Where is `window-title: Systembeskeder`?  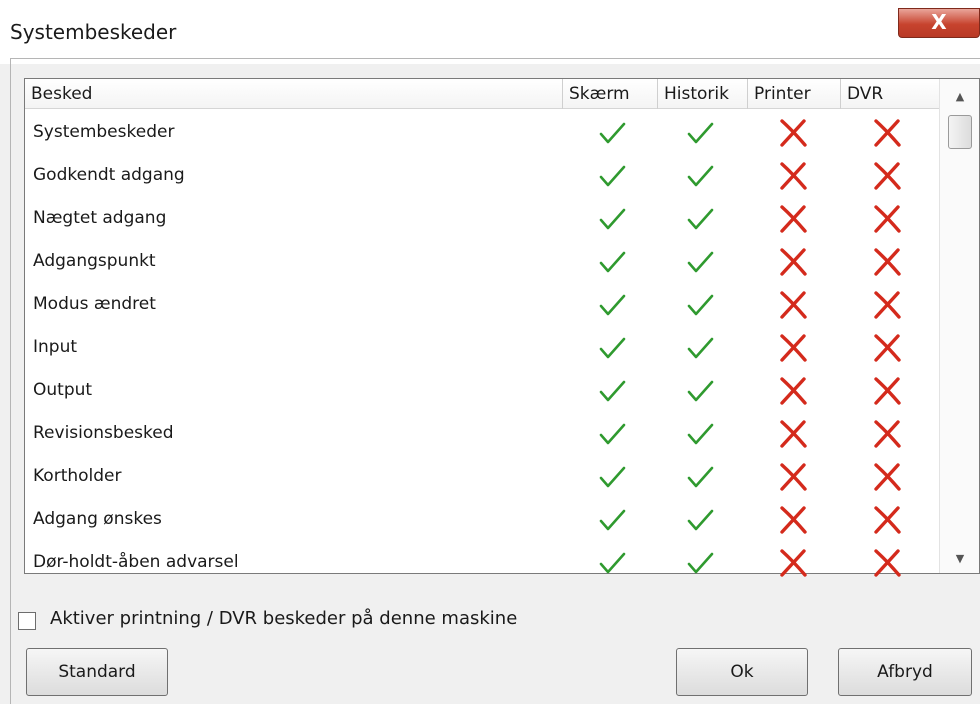 window-title: Systembeskeder is located at coordinates (93, 32).